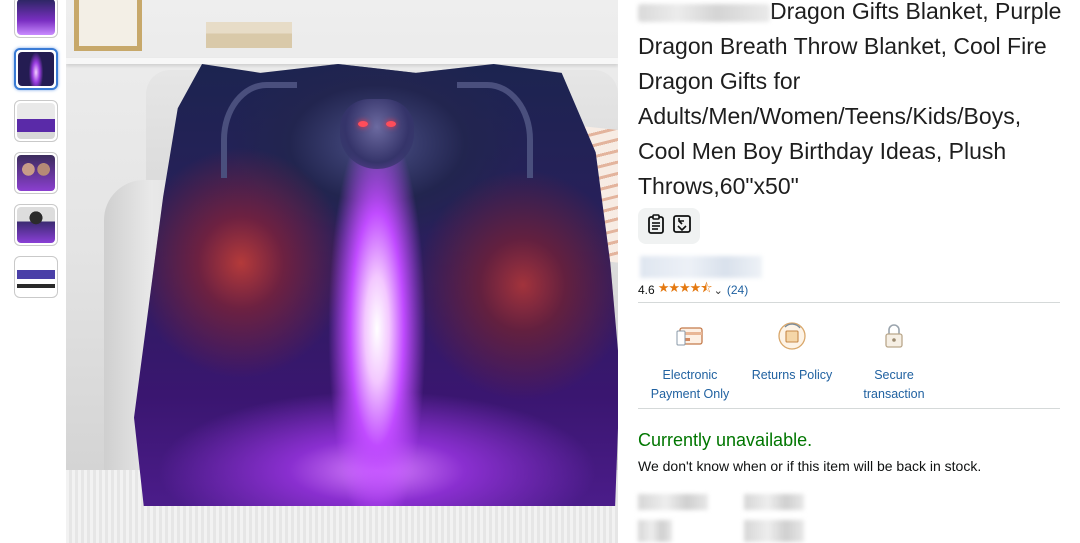 The image size is (1080, 543). I want to click on lock-icon, so click(894, 336).